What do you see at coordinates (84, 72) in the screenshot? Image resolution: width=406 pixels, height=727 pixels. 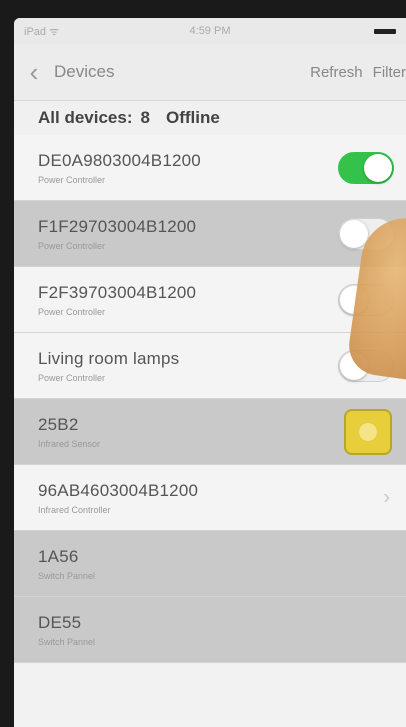 I see `nav-title: Devices` at bounding box center [84, 72].